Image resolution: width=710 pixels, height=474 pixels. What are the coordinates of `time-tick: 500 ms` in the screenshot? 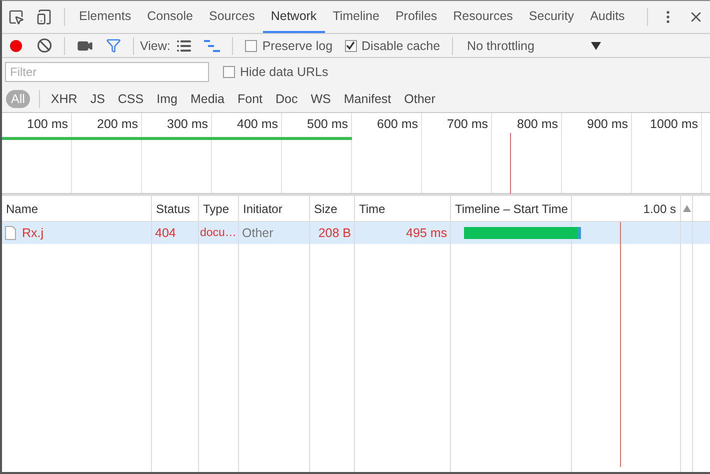 It's located at (327, 125).